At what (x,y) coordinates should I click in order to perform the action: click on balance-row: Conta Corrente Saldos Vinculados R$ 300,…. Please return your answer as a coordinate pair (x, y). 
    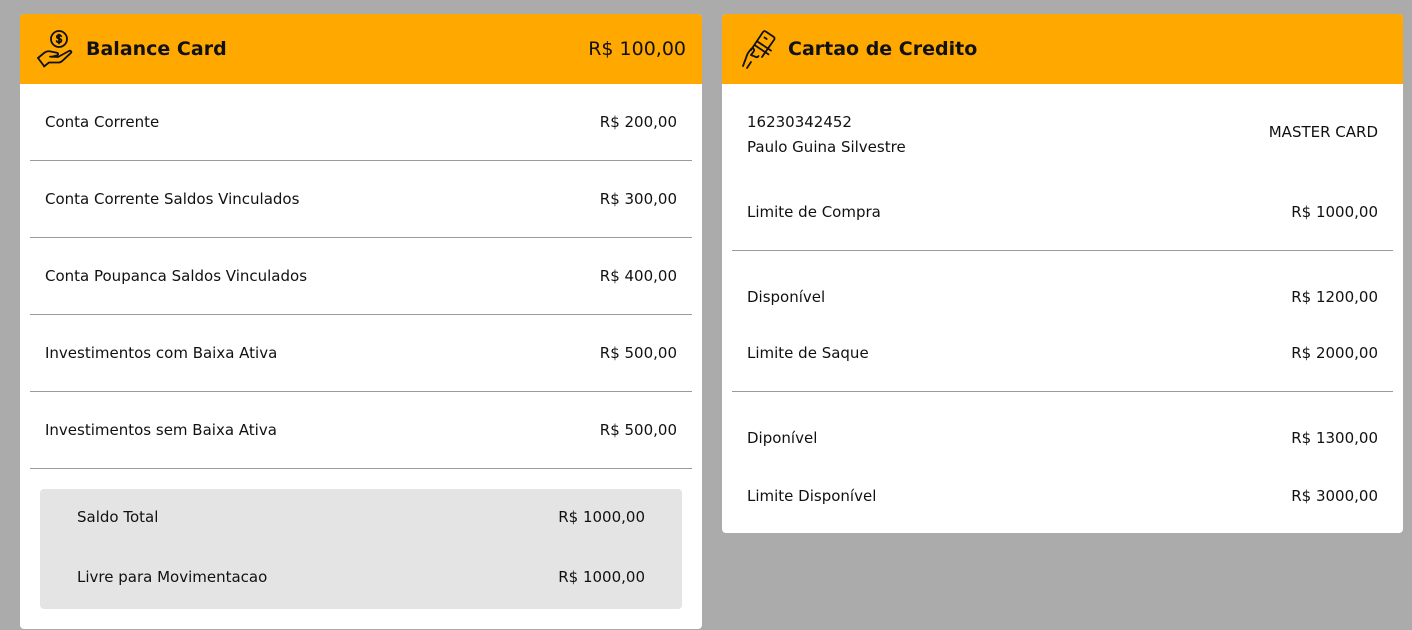
    Looking at the image, I should click on (361, 199).